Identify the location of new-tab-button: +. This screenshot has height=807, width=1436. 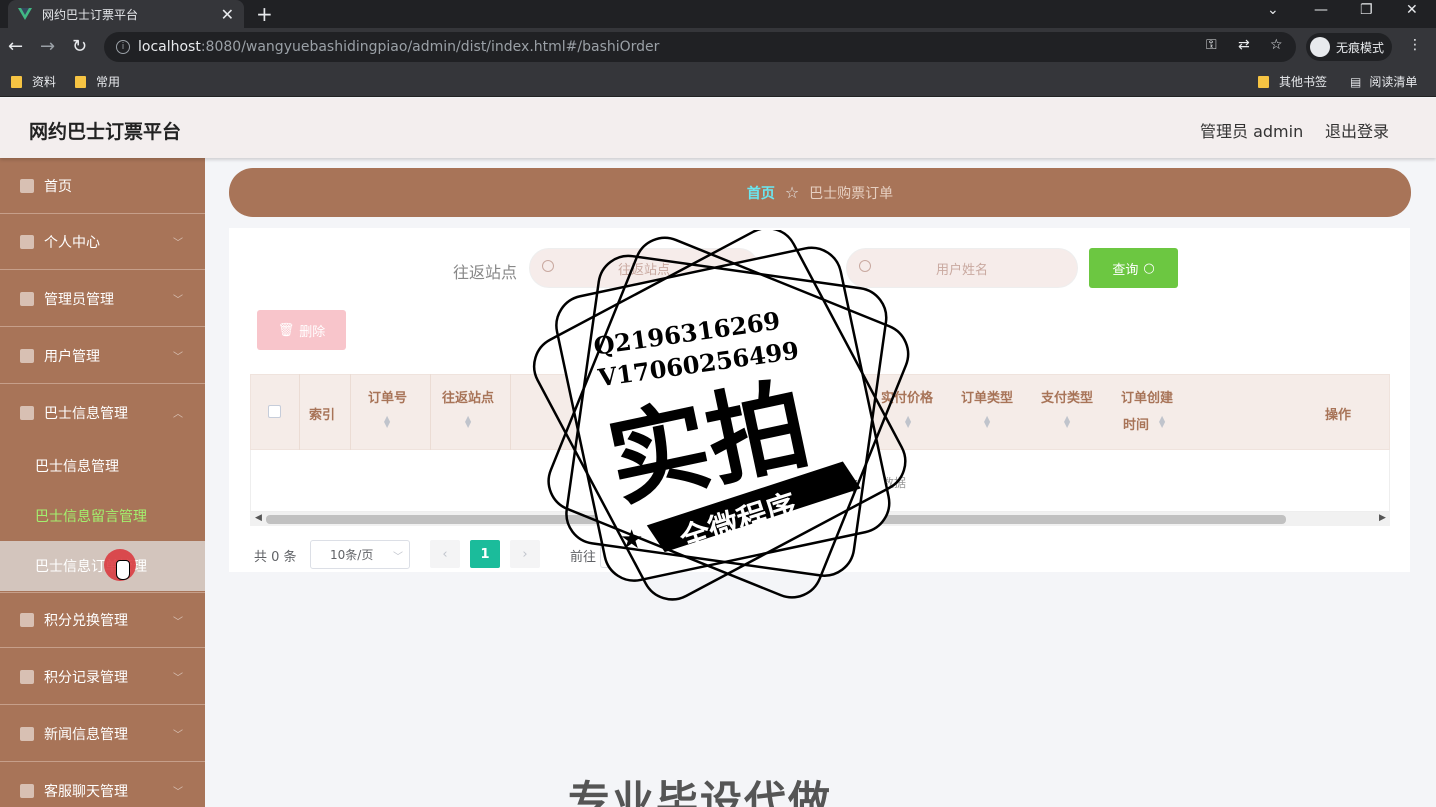
(264, 14).